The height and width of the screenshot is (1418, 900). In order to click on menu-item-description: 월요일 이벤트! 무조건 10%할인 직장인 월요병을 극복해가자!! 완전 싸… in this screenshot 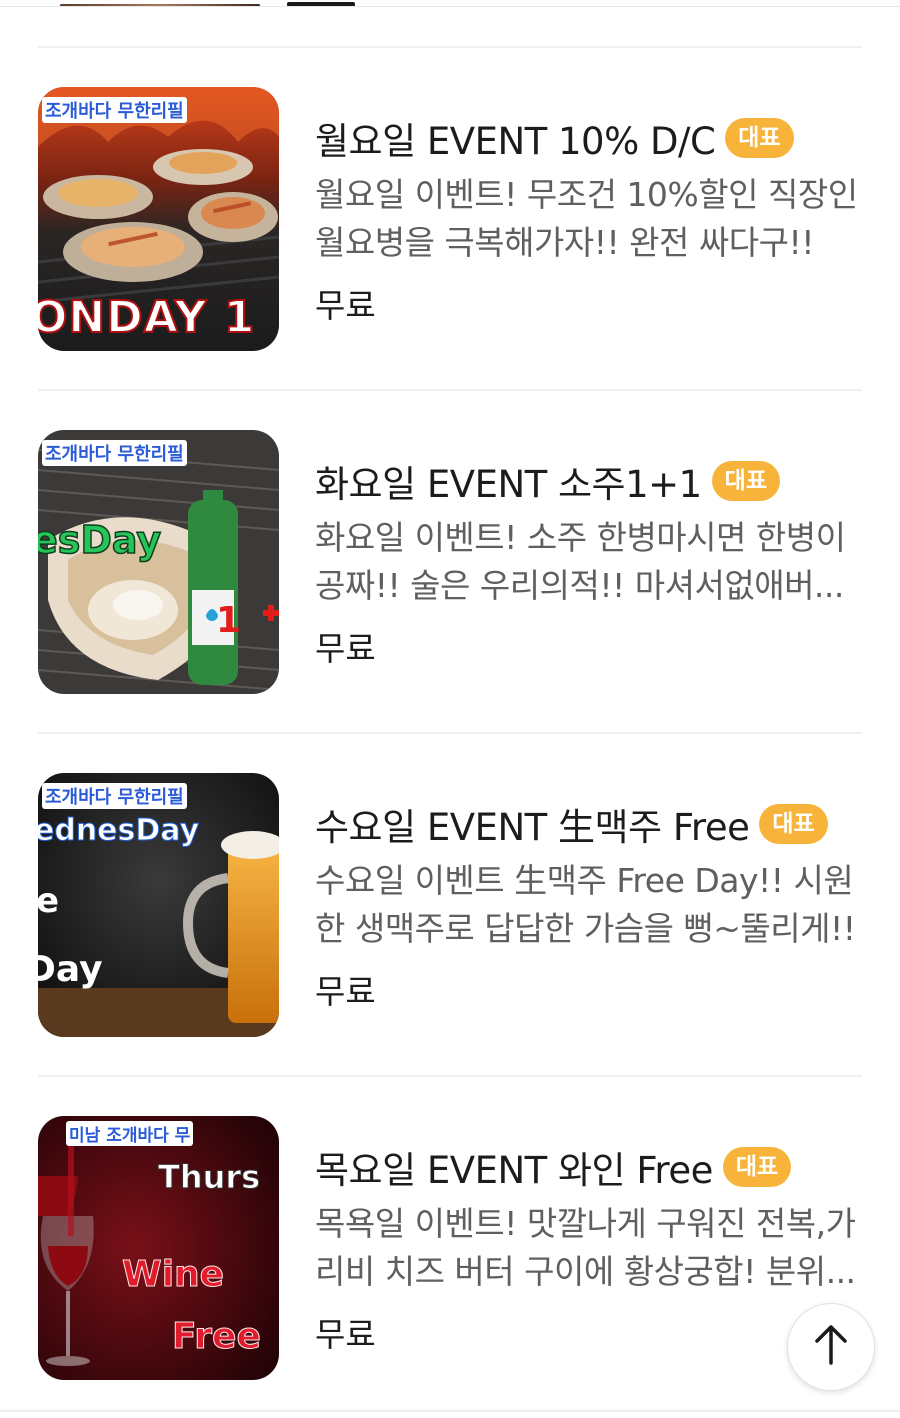, I will do `click(586, 218)`.